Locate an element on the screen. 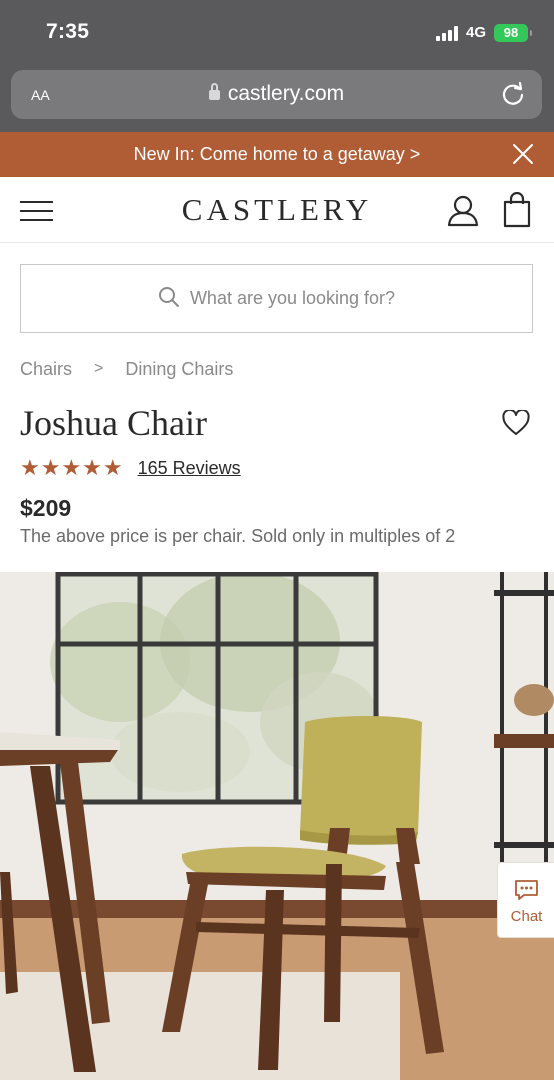  promo-text: New In: Come home to a getaway > is located at coordinates (277, 154).